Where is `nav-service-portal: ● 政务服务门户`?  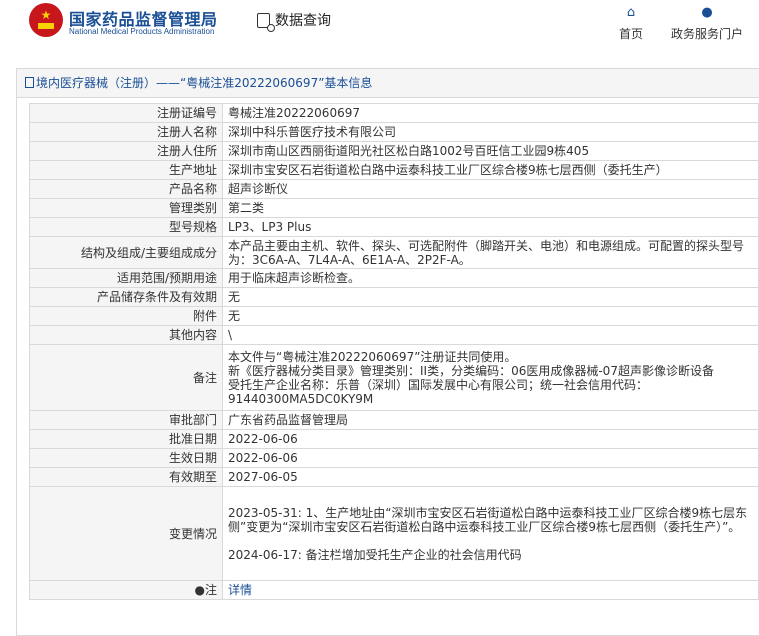
nav-service-portal: ● 政务服务门户 is located at coordinates (707, 24).